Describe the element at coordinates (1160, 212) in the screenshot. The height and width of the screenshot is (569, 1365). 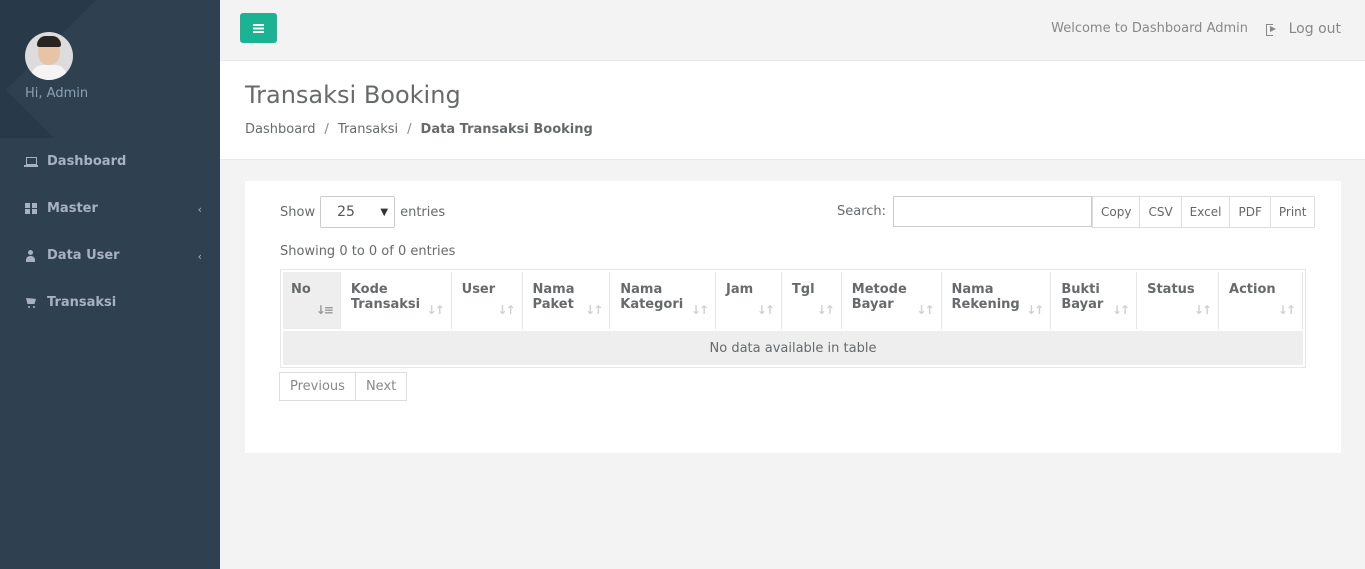
I see `csv-button: CSV` at that location.